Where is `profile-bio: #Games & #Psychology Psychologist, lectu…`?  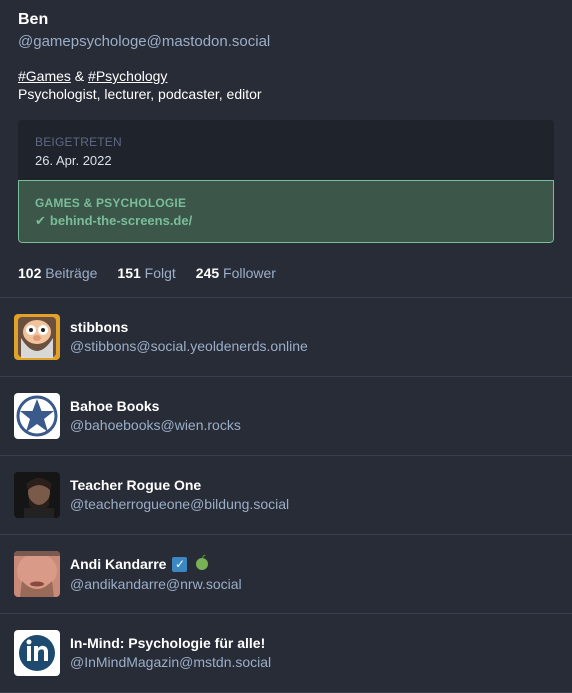
profile-bio: #Games & #Psychology Psychologist, lectu… is located at coordinates (286, 85).